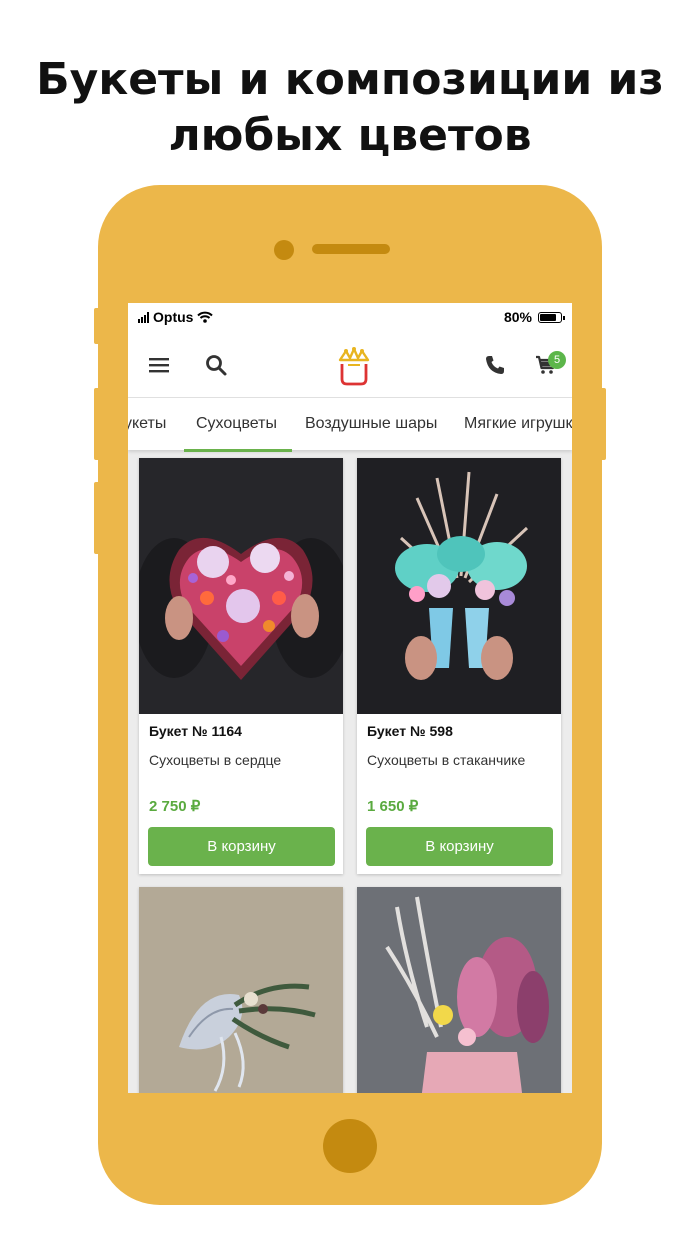 This screenshot has height=1244, width=700. I want to click on app-header: 5, so click(350, 364).